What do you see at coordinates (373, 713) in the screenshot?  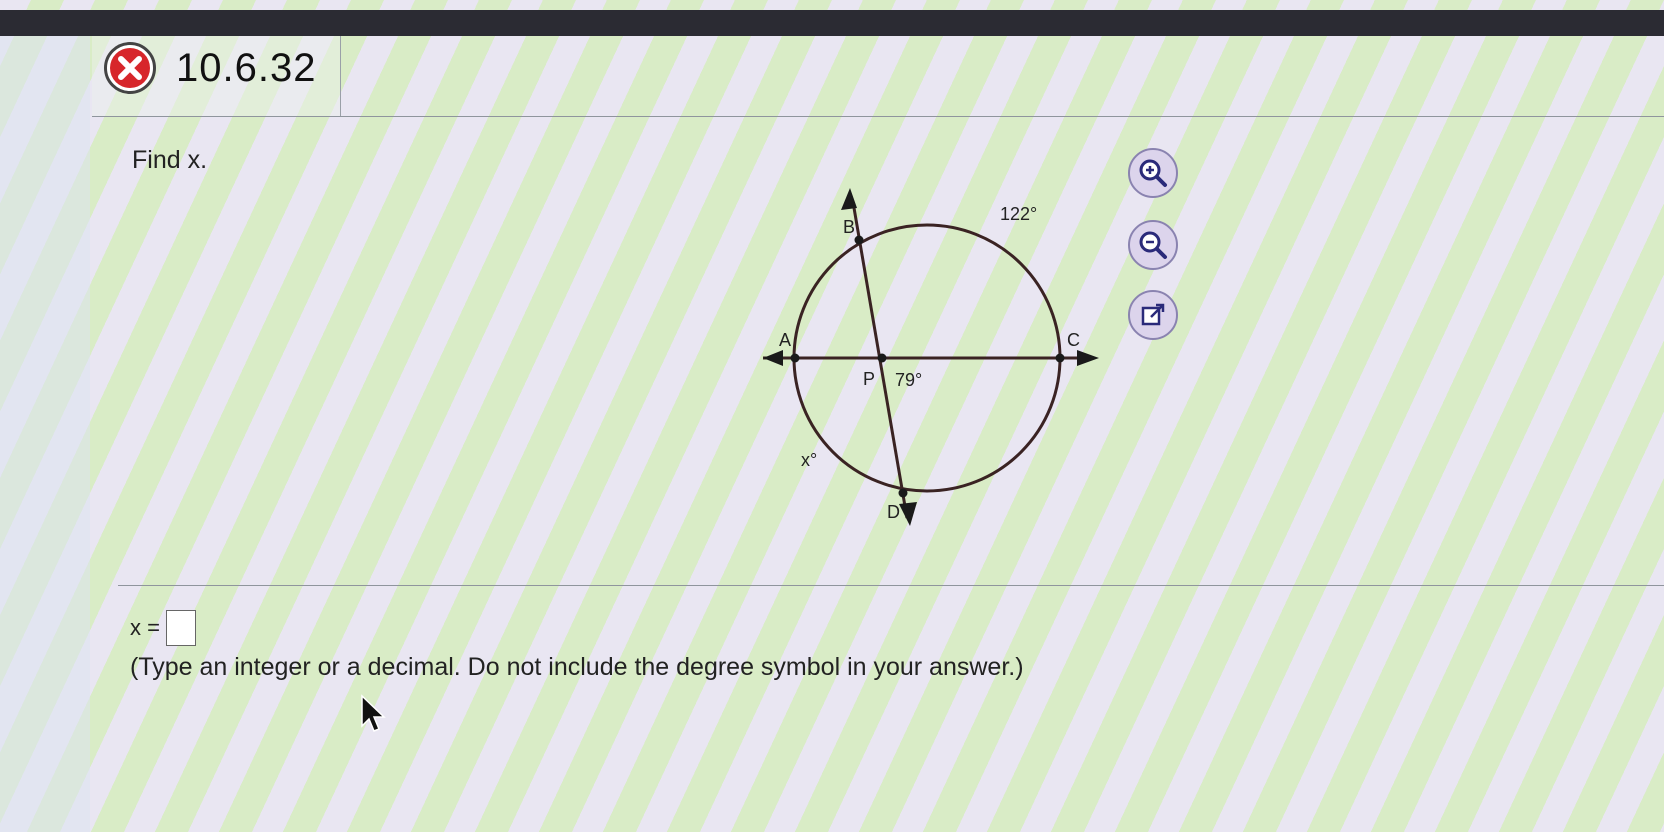 I see `mouse-cursor-icon` at bounding box center [373, 713].